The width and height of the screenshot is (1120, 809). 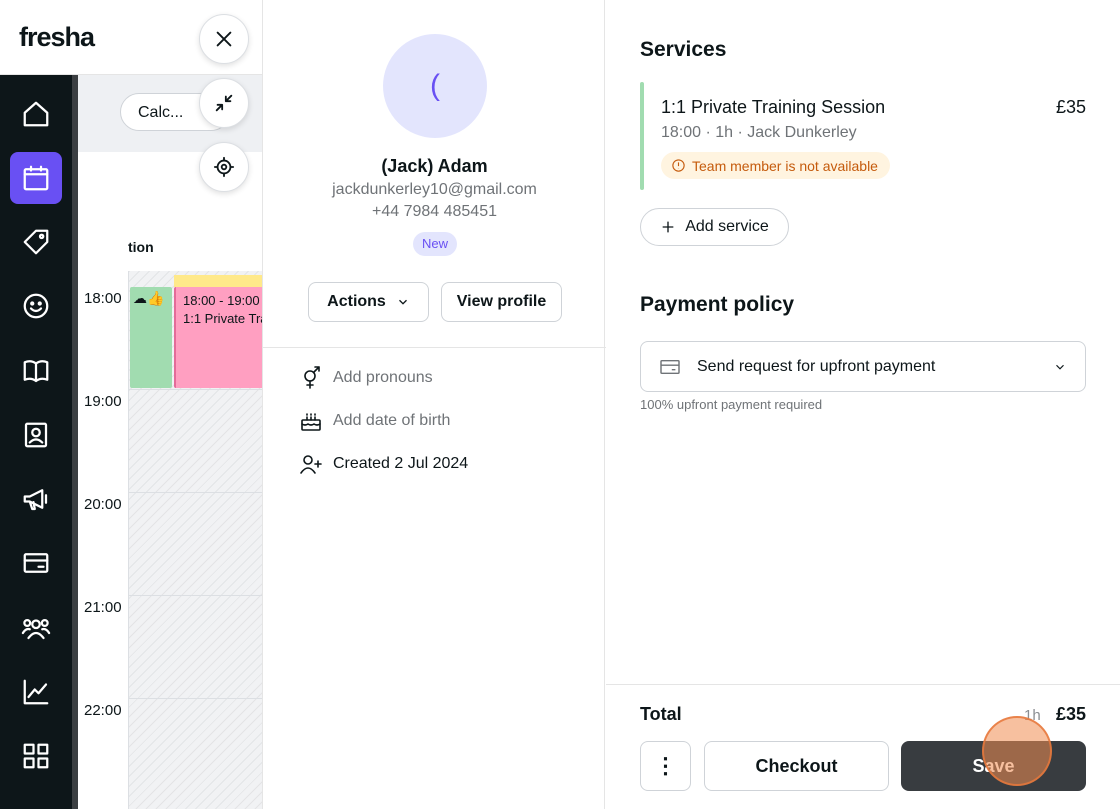 What do you see at coordinates (218, 337) in the screenshot?
I see `calendar-event-selected: 18:00 - 19:00 1:1 Private Tra` at bounding box center [218, 337].